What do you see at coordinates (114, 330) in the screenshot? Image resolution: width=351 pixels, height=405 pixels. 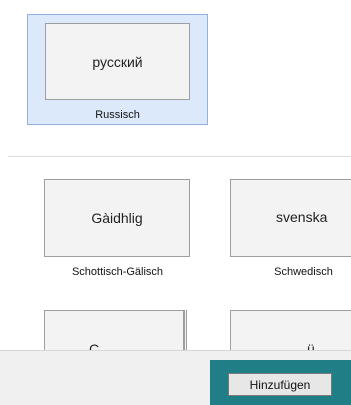 I see `language-tile-box-partial: C` at bounding box center [114, 330].